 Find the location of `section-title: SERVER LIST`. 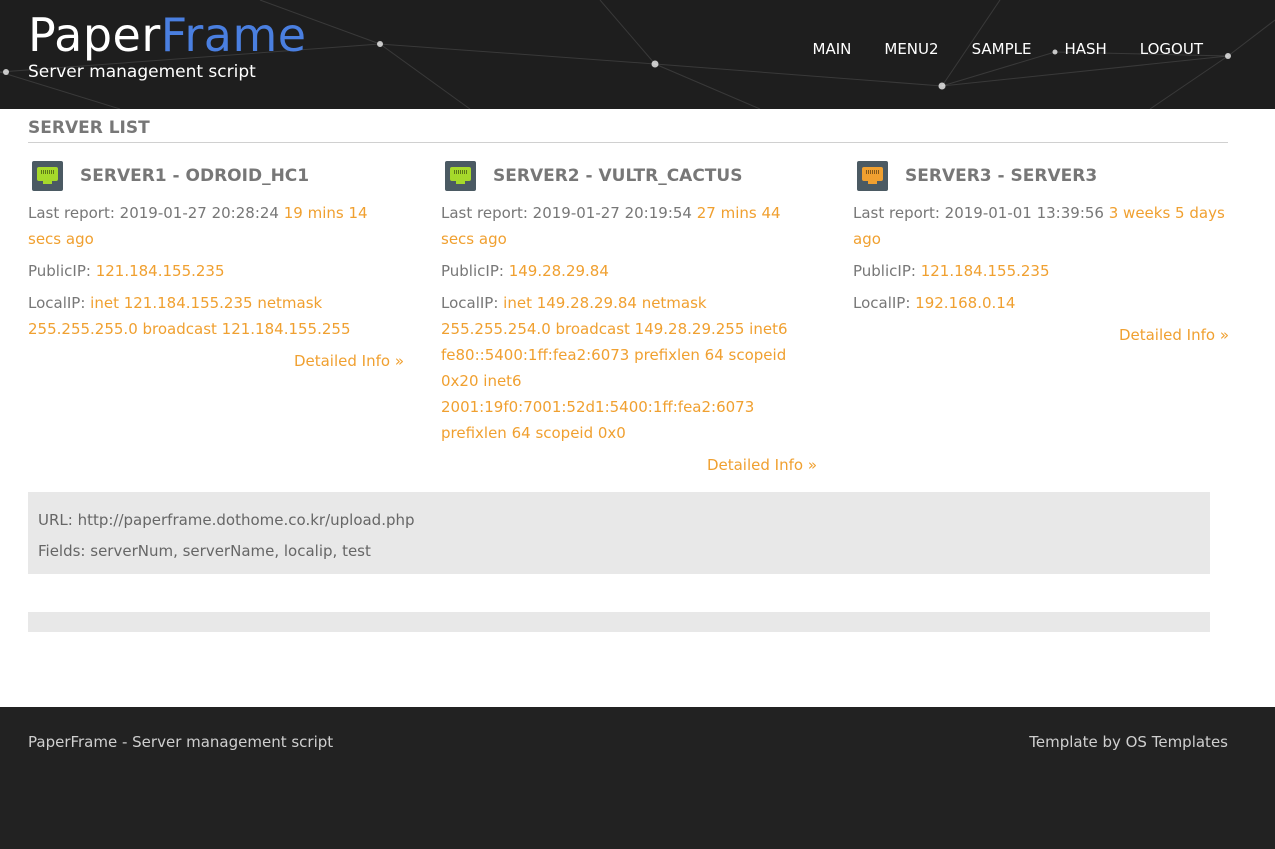

section-title: SERVER LIST is located at coordinates (628, 130).